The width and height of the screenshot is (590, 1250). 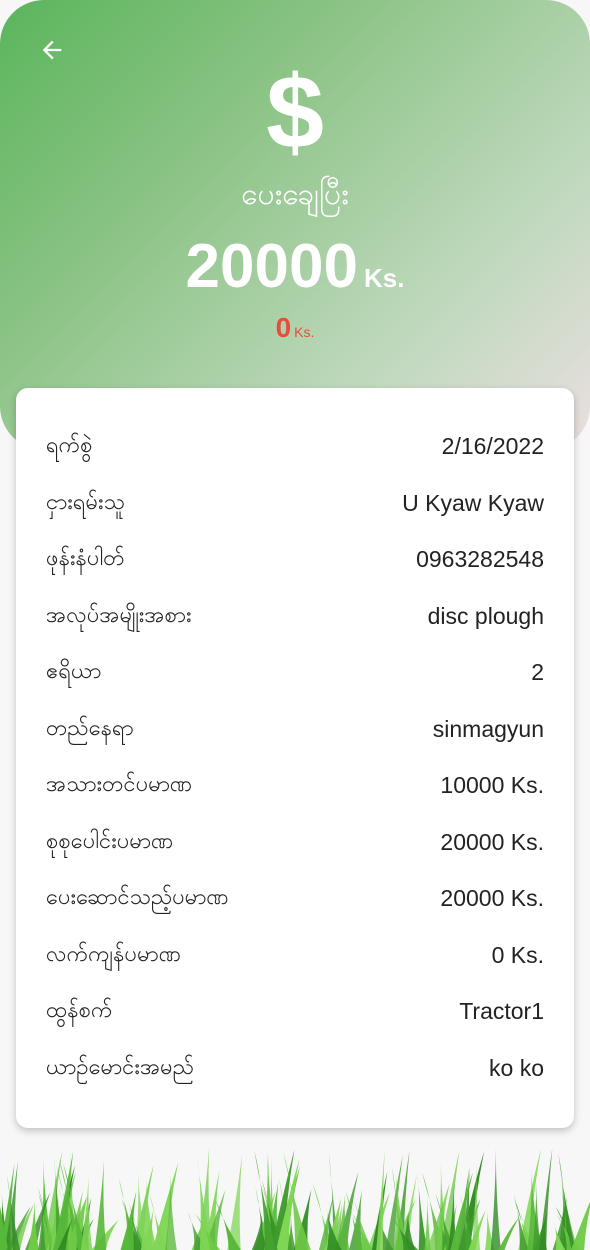 What do you see at coordinates (517, 954) in the screenshot?
I see `detail-value: 0 Ks.` at bounding box center [517, 954].